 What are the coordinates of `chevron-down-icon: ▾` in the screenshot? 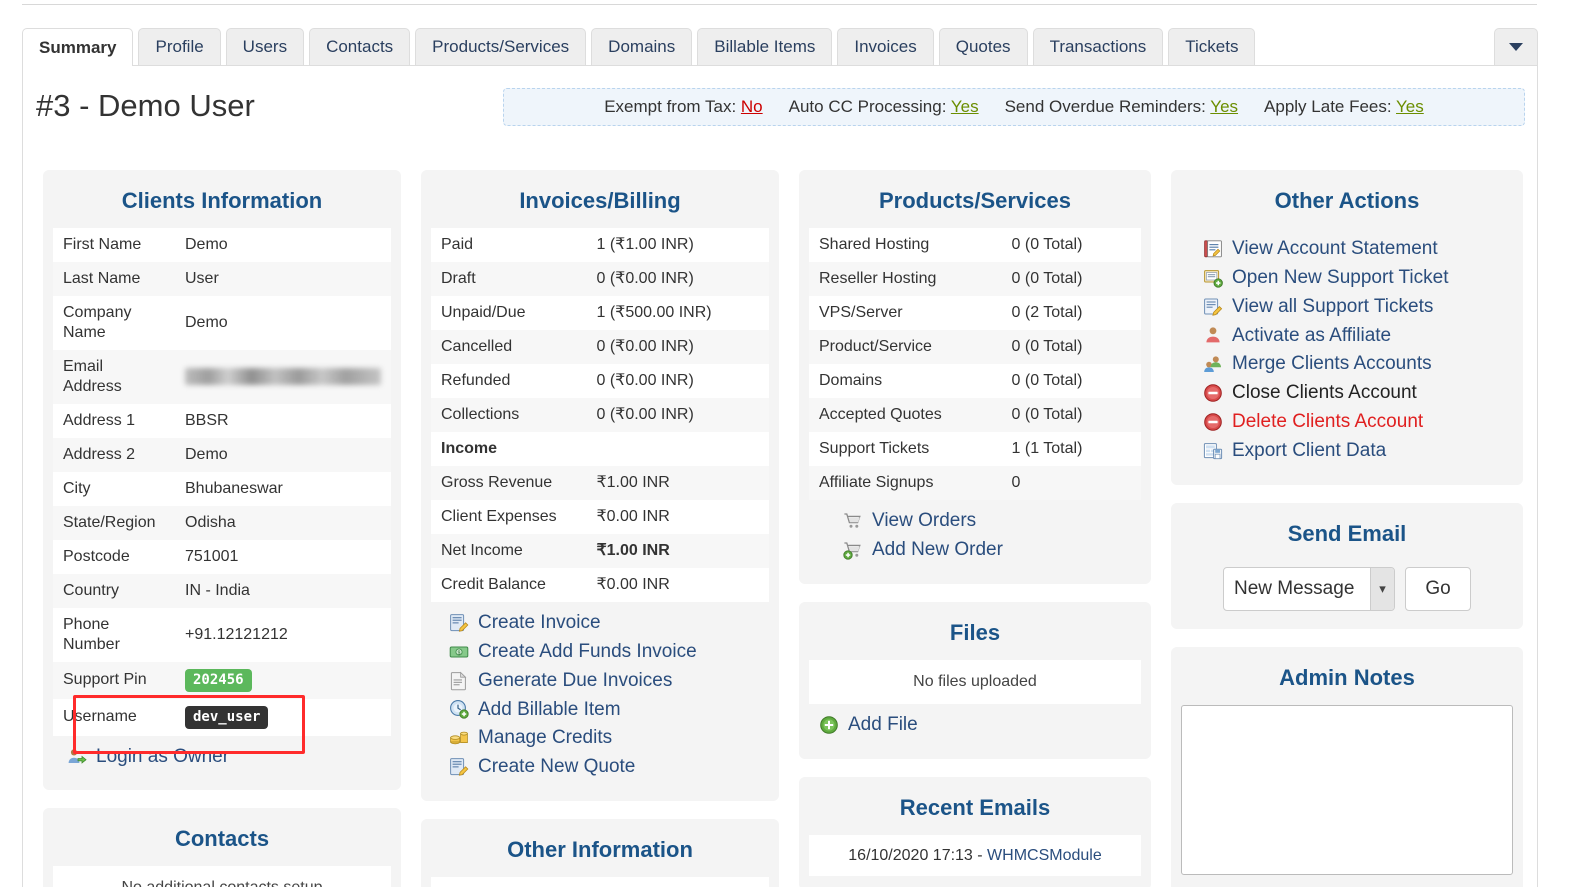 It's located at (1382, 588).